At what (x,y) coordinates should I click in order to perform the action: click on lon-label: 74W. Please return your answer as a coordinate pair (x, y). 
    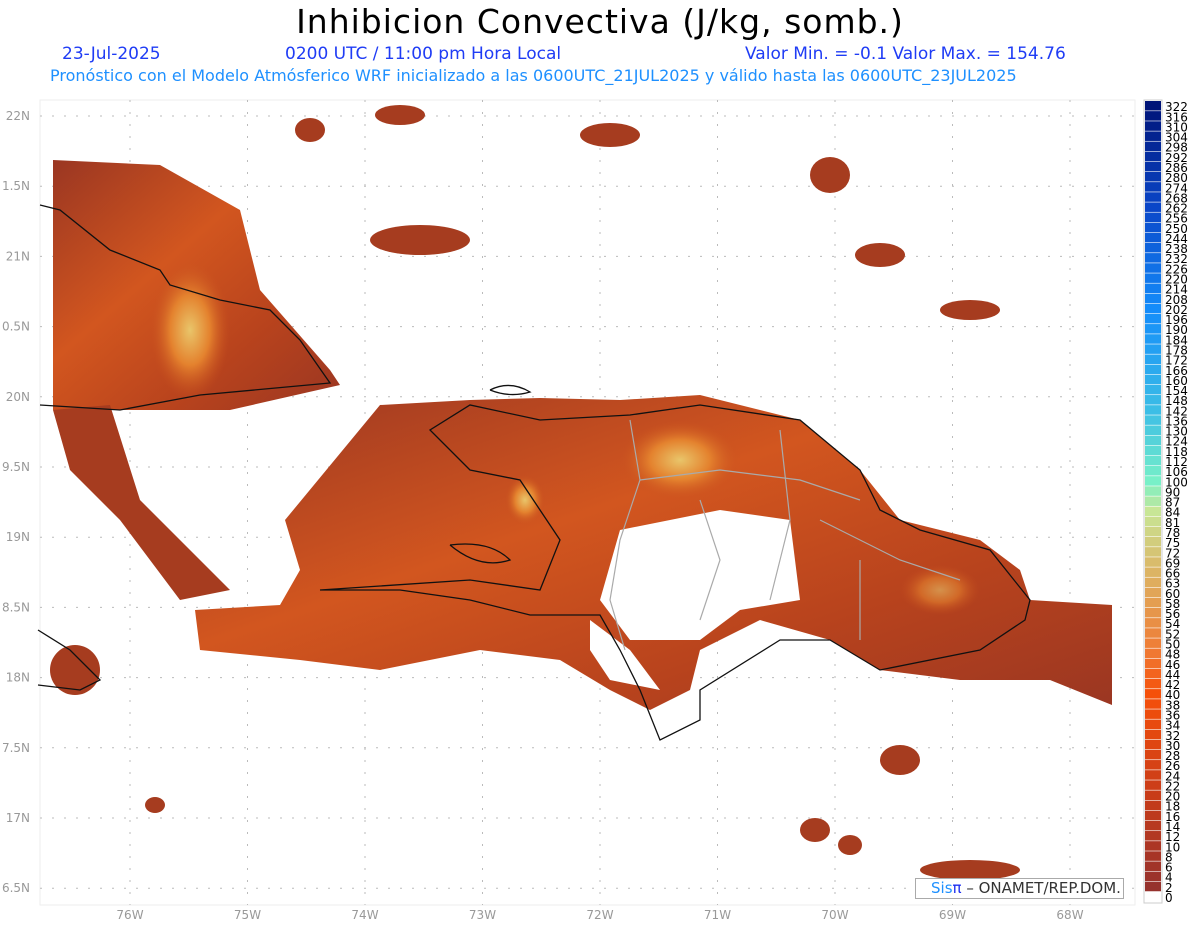
    Looking at the image, I should click on (364, 915).